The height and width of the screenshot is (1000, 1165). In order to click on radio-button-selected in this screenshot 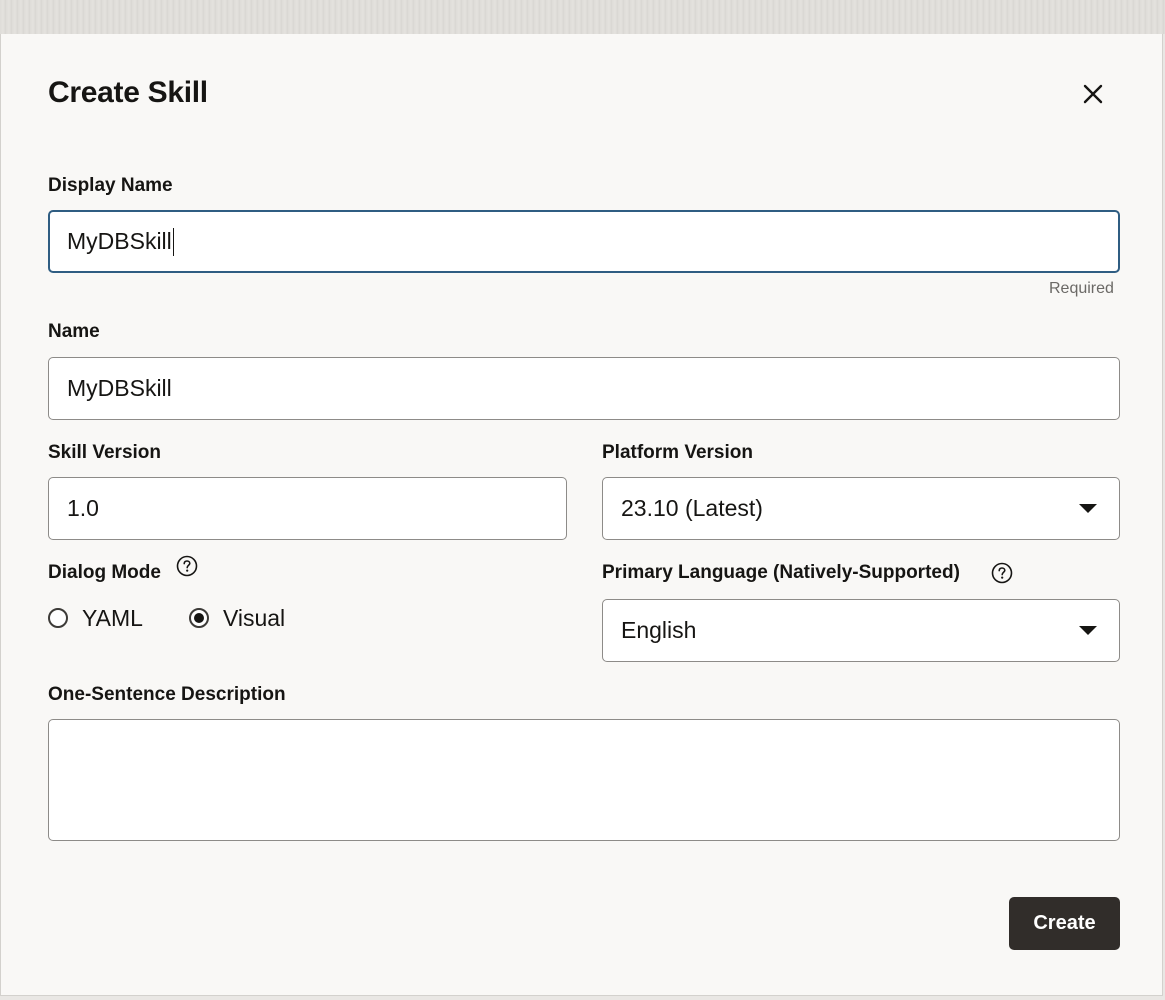, I will do `click(198, 618)`.